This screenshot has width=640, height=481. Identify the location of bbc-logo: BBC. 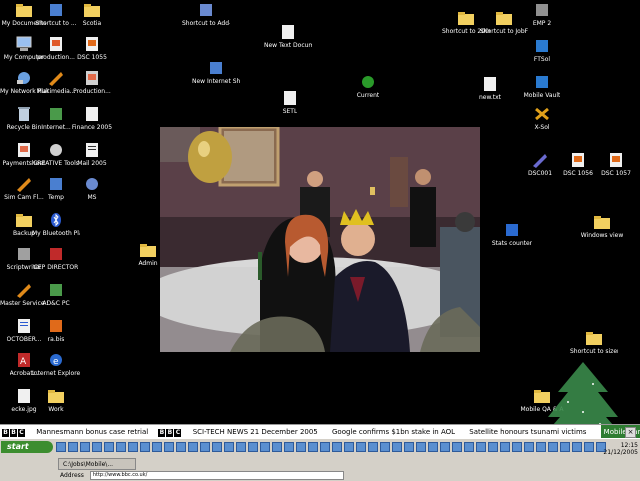
(170, 433).